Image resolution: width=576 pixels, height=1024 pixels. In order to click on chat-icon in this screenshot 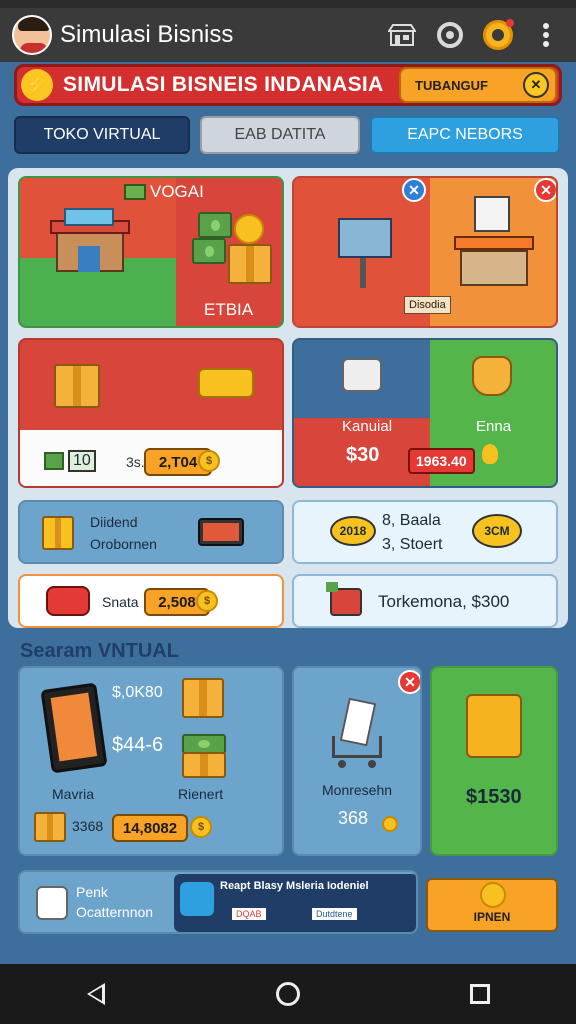, I will do `click(450, 35)`.